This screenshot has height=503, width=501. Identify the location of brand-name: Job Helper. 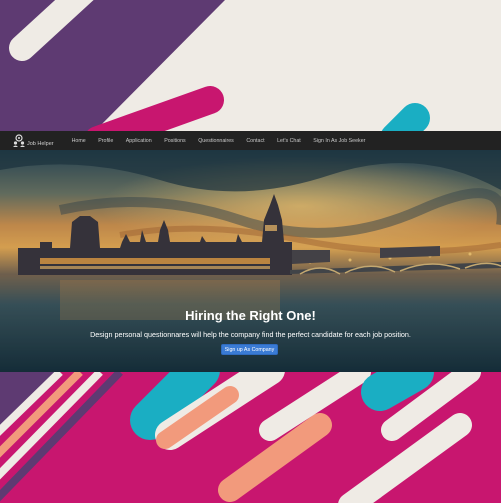
(40, 143).